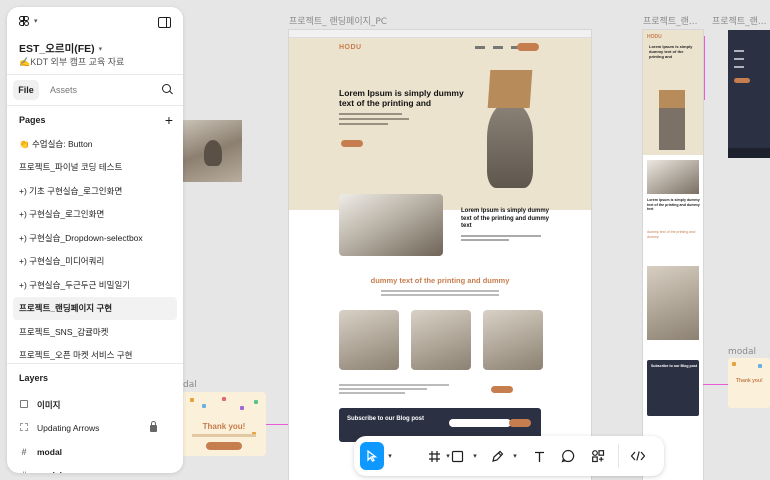  What do you see at coordinates (49, 404) in the screenshot?
I see `layer-name: 이미지` at bounding box center [49, 404].